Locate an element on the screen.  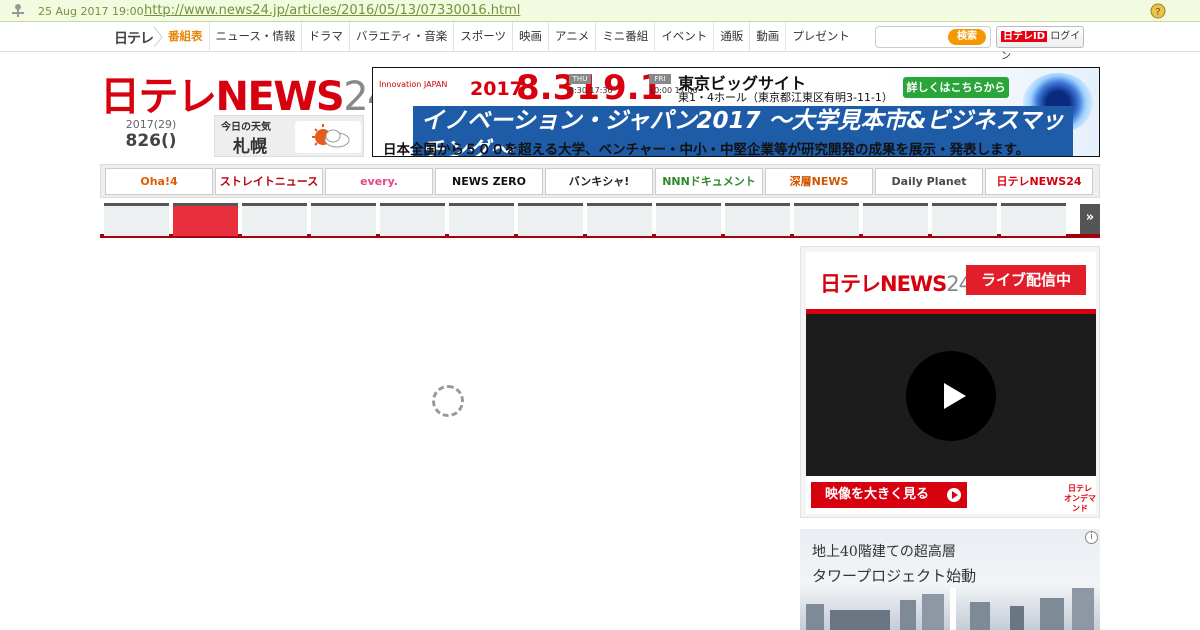
ad-hall: 東1・4ホール（東京都江東区有明3-11-1） is located at coordinates (785, 97).